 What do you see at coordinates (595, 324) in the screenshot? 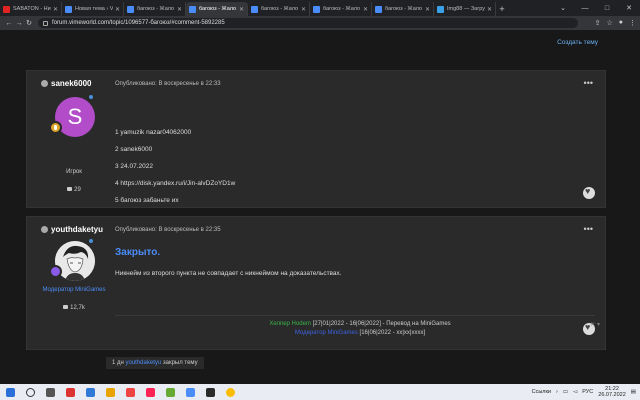
I see `close-signature-icon: ✕ ▾` at bounding box center [595, 324].